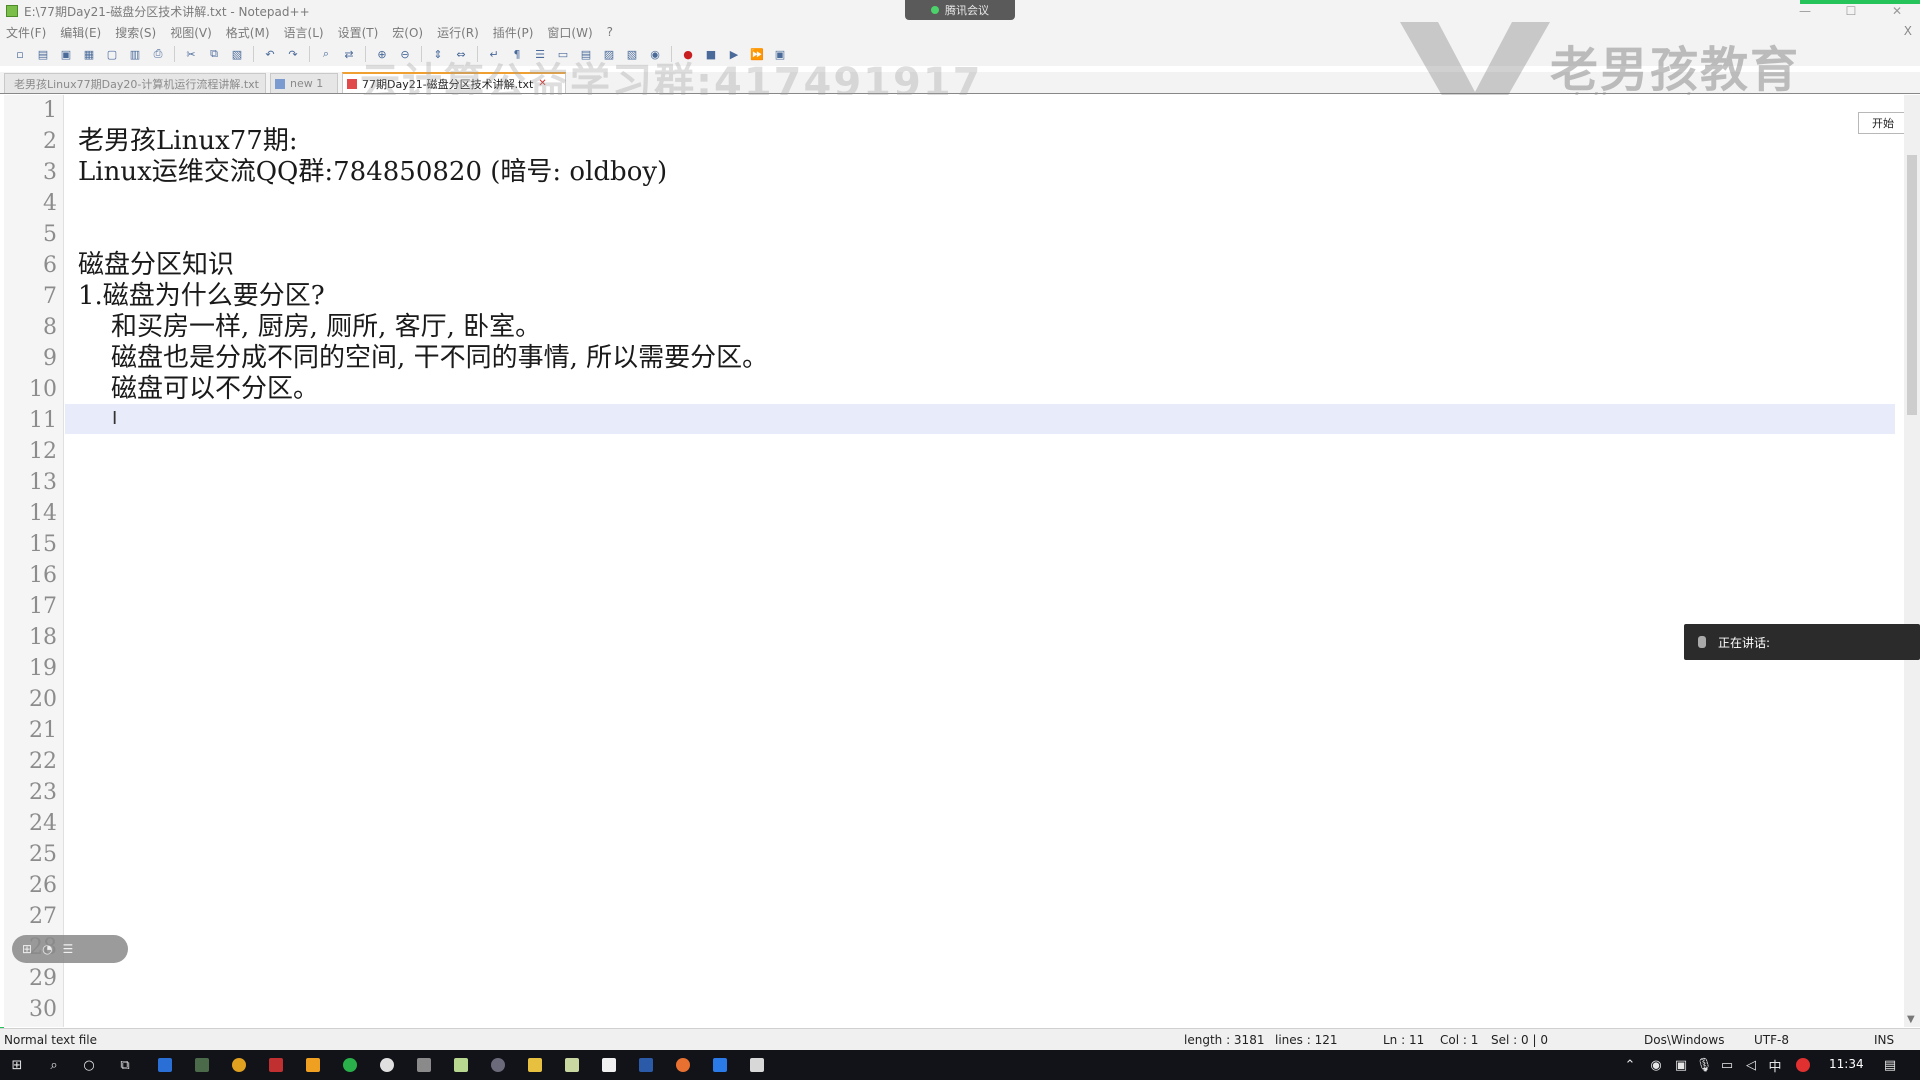 The image size is (1920, 1080). Describe the element at coordinates (535, 1065) in the screenshot. I see `file-explorer-icon` at that location.